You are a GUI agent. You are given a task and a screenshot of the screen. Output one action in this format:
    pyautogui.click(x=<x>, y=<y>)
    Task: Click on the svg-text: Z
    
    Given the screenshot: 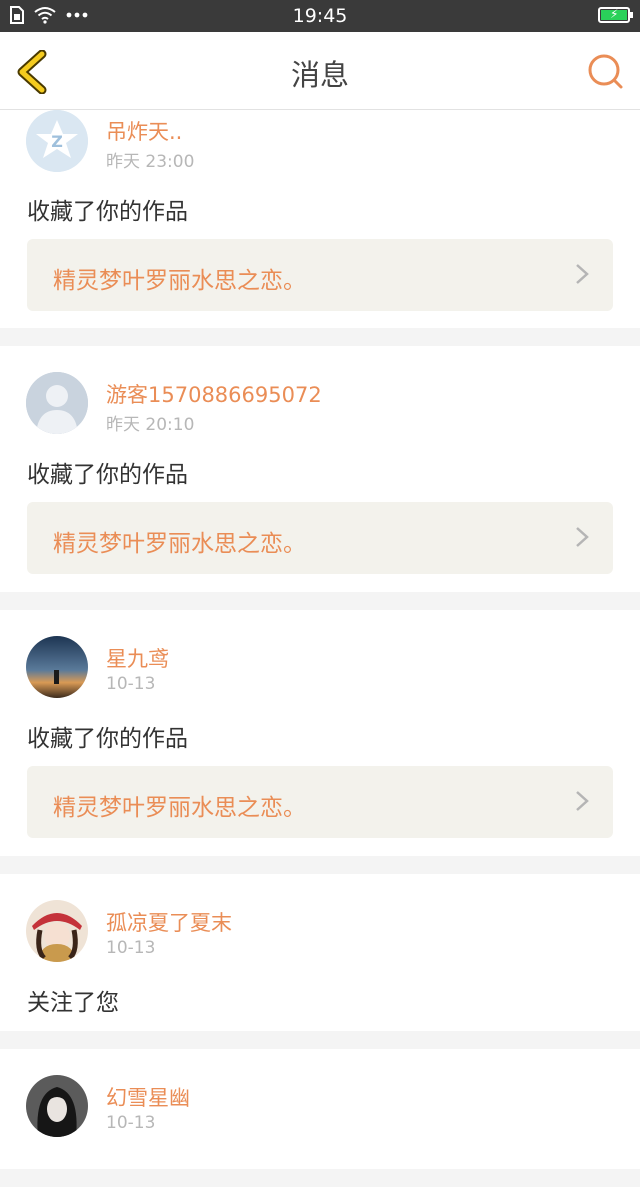 What is the action you would take?
    pyautogui.click(x=57, y=141)
    